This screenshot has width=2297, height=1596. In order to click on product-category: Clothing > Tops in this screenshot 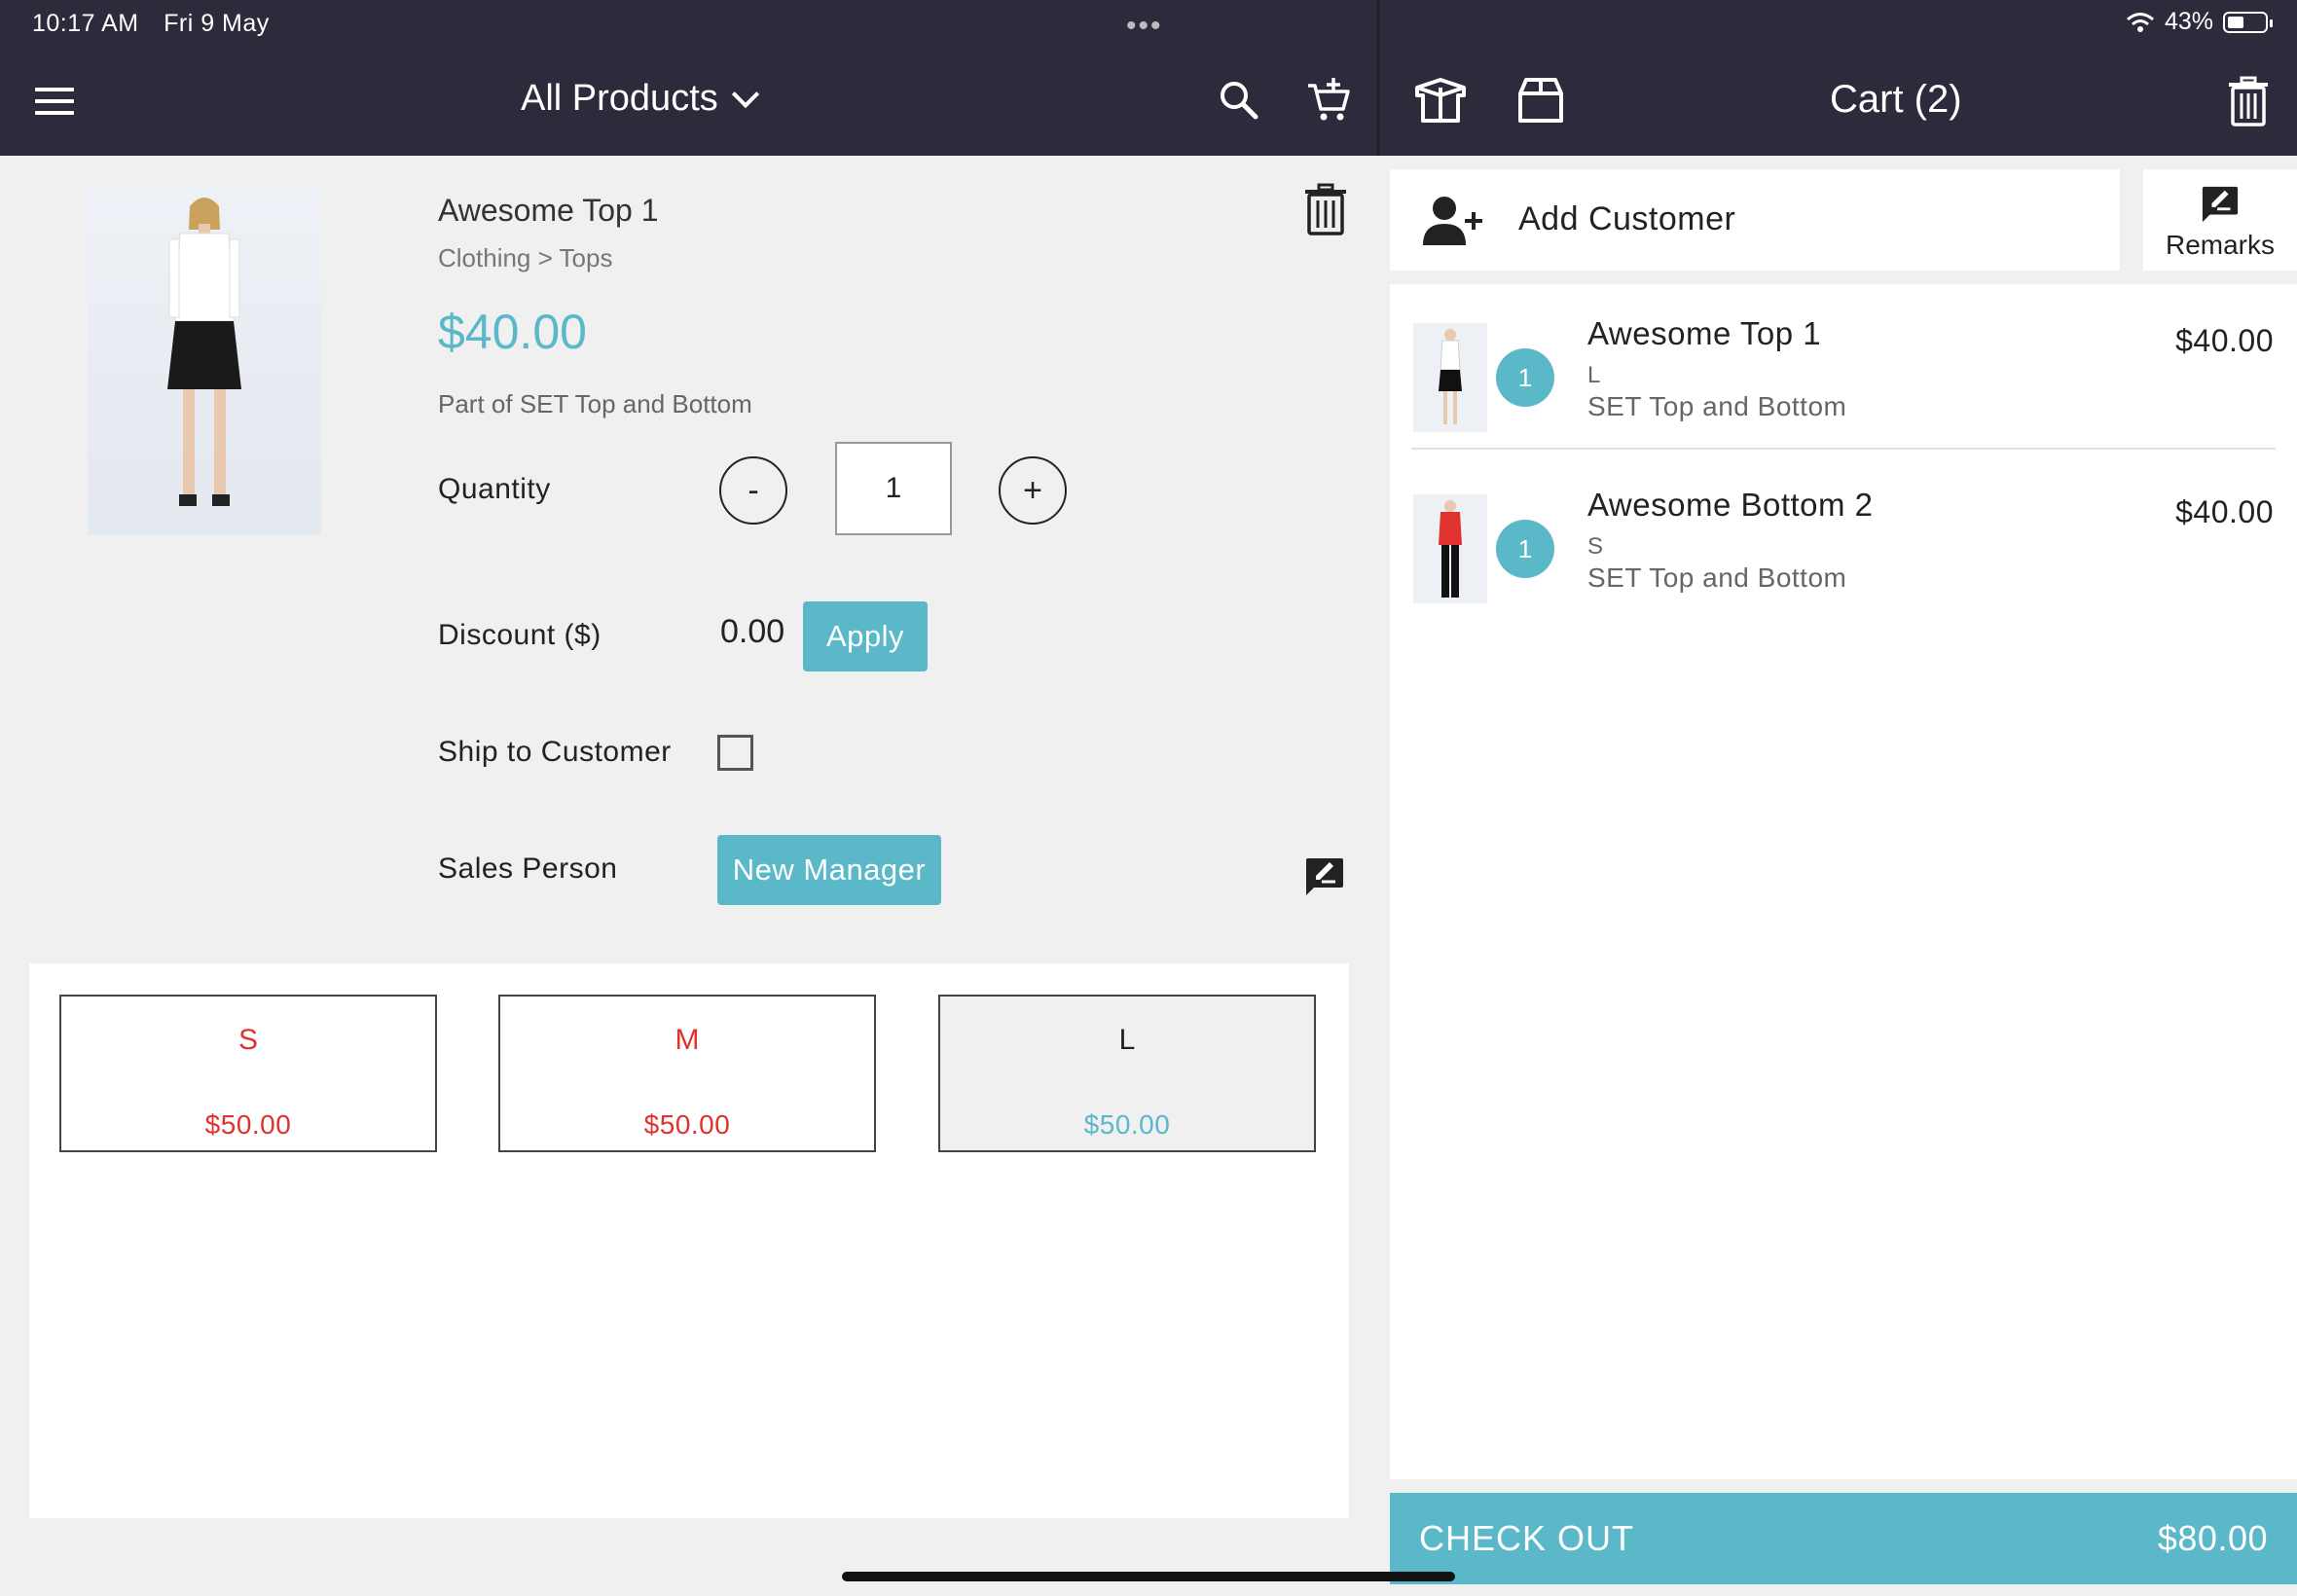, I will do `click(525, 258)`.